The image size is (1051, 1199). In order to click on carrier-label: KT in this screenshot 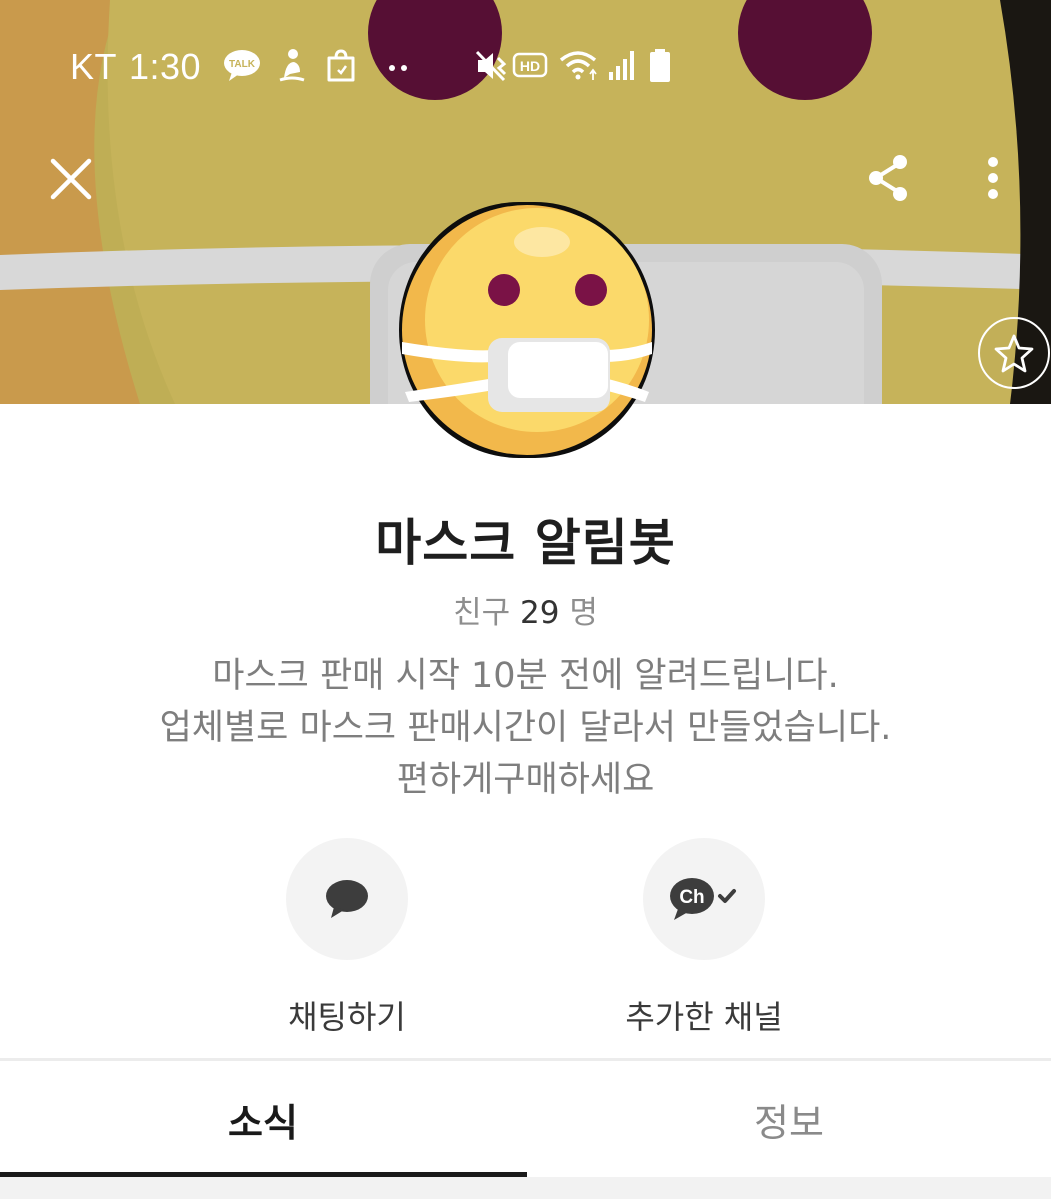, I will do `click(94, 66)`.